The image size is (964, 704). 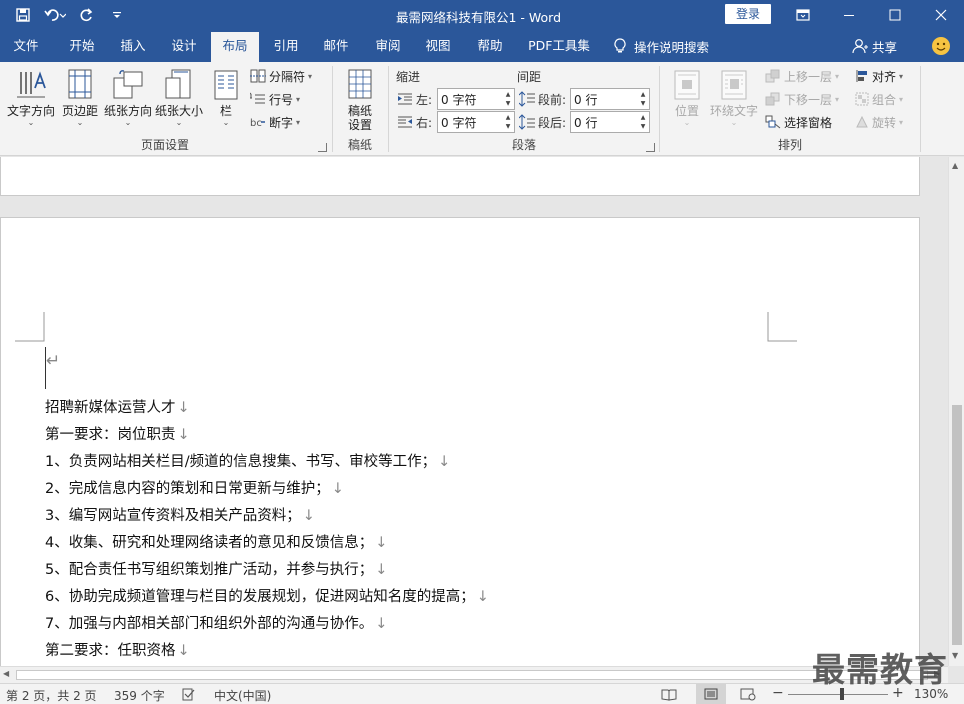 I want to click on print-layout-button, so click(x=711, y=694).